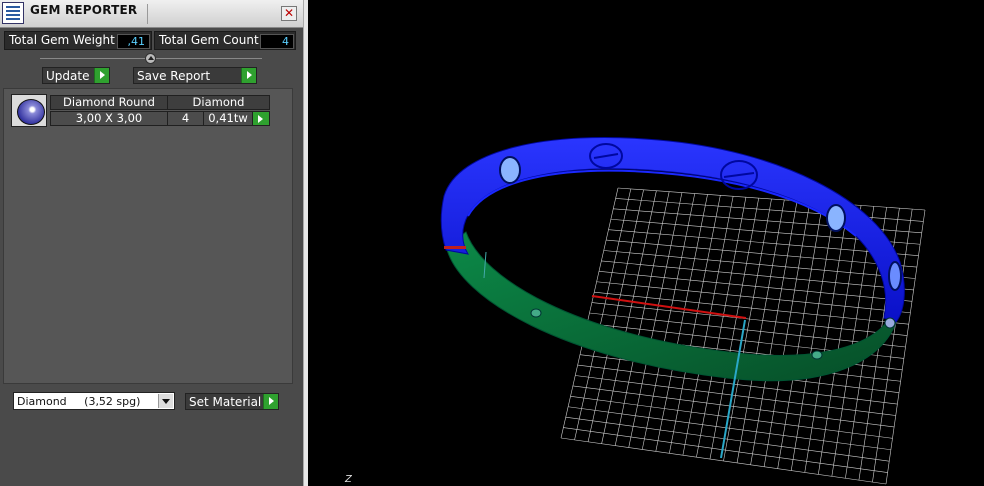  Describe the element at coordinates (29, 110) in the screenshot. I see `diamond-round-thumbnail` at that location.